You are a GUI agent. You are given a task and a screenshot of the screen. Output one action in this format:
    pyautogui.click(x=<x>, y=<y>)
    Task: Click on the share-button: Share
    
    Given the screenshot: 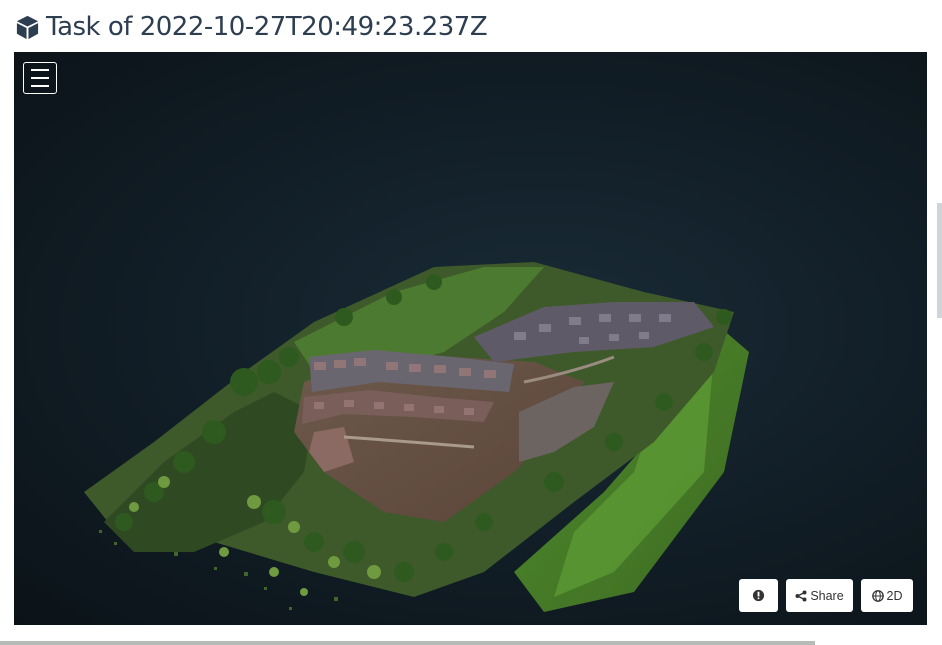 What is the action you would take?
    pyautogui.click(x=819, y=595)
    